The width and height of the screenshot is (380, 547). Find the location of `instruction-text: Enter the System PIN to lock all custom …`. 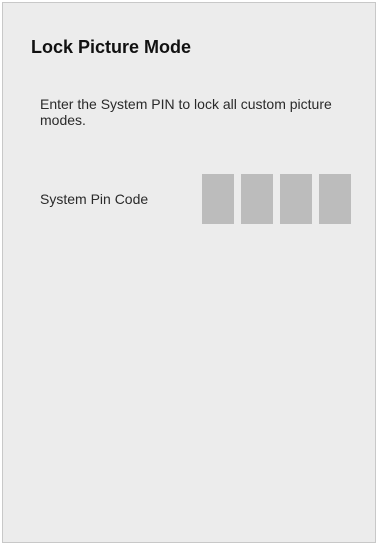

instruction-text: Enter the System PIN to lock all custom … is located at coordinates (186, 112).